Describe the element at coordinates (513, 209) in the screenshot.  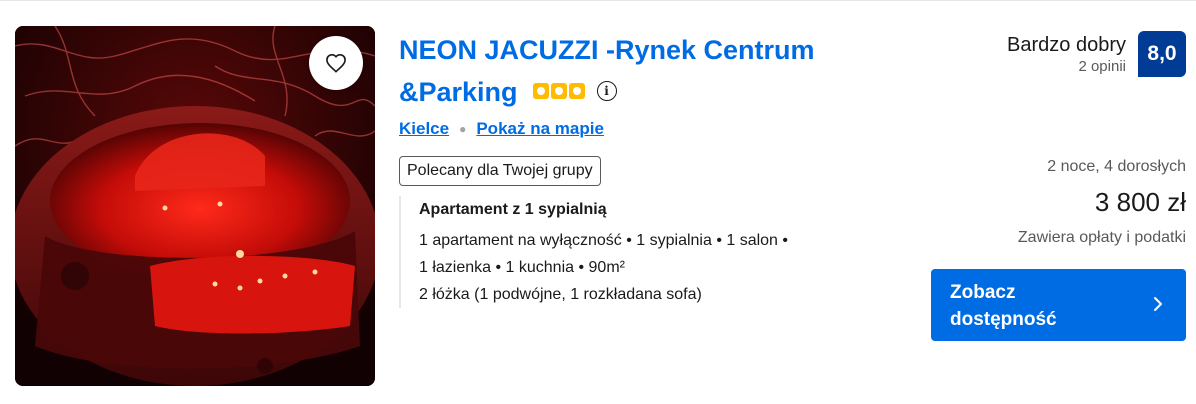
I see `unit-name: Apartament z 1 sypialnią` at that location.